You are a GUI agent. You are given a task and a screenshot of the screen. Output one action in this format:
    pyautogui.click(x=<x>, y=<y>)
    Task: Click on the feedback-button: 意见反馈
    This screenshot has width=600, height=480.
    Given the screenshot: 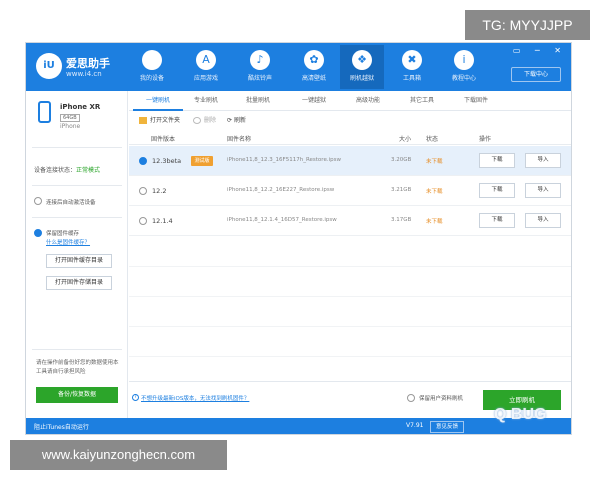 What is the action you would take?
    pyautogui.click(x=447, y=427)
    